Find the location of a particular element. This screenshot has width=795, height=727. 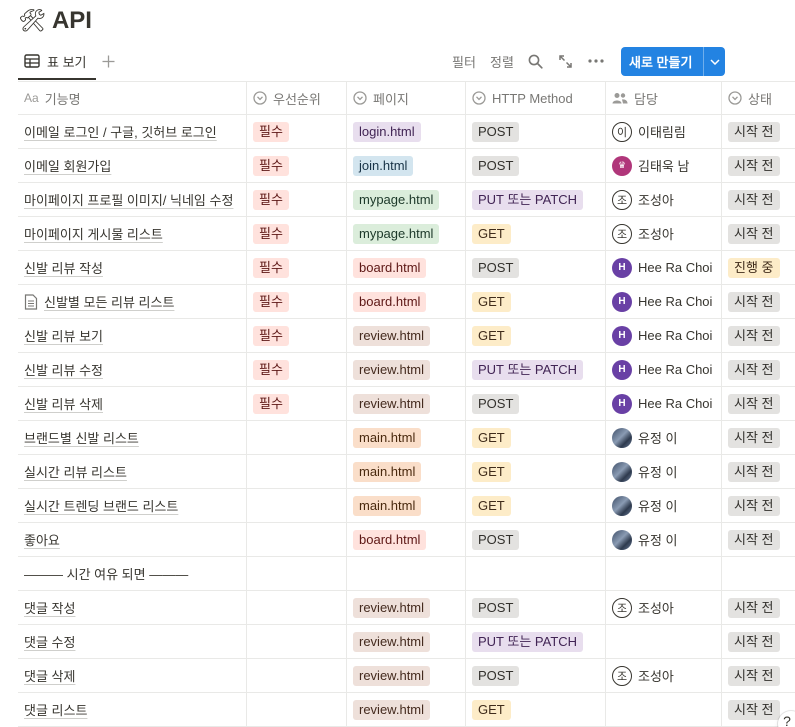

table-row: 댓글 수정 review.html PUT 또는 PATCH 시작 전 is located at coordinates (406, 642).